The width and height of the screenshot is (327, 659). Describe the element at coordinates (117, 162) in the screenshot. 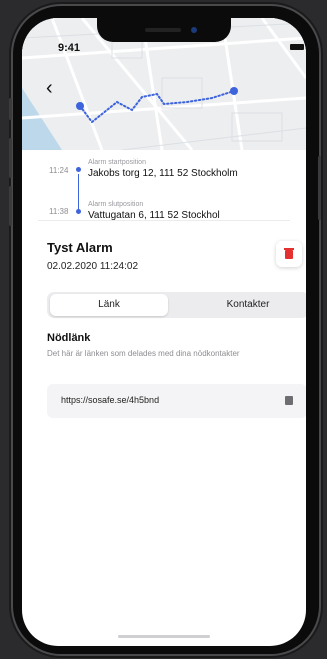

I see `start-caption: Alarm startposition` at that location.